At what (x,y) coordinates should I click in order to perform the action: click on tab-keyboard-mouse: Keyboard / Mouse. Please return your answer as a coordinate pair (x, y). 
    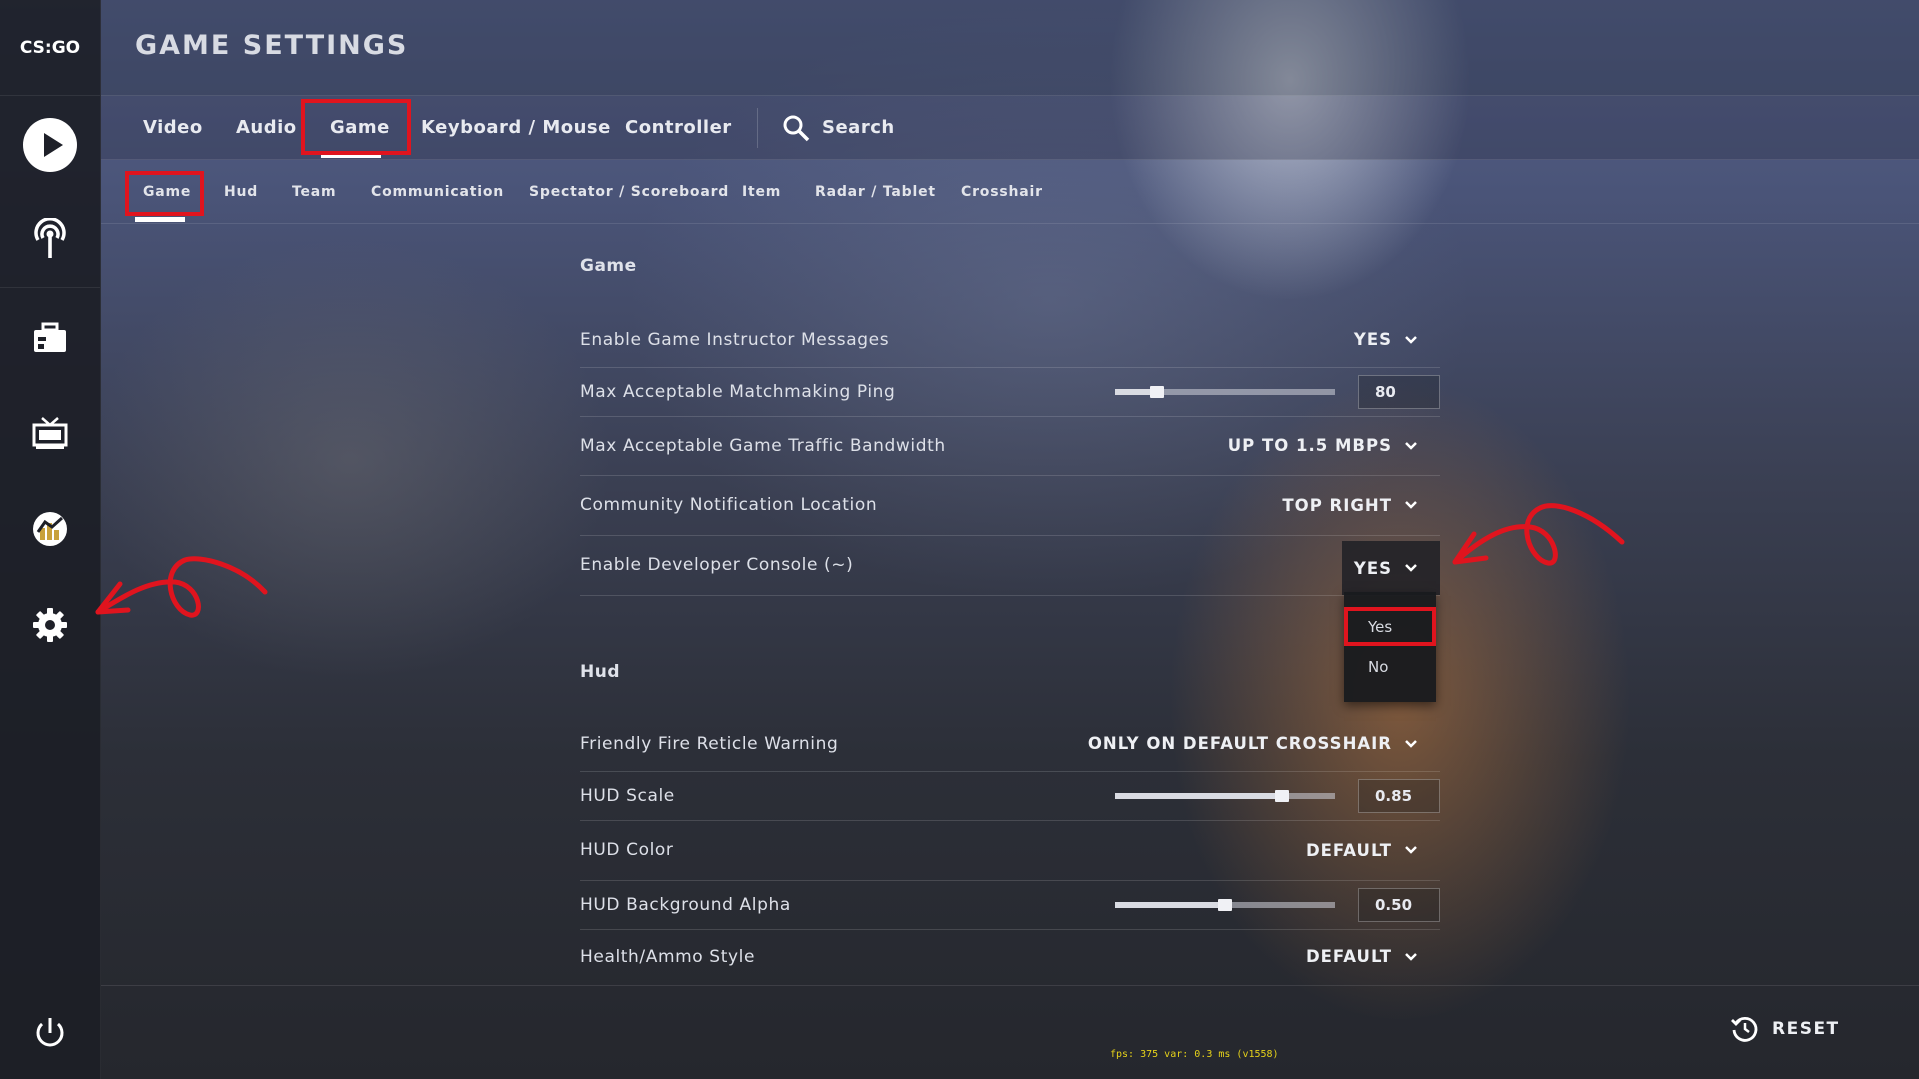
    Looking at the image, I should click on (516, 127).